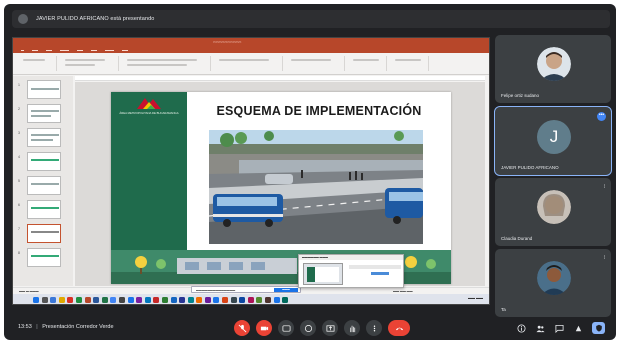 This screenshot has width=618, height=342. I want to click on present-icon, so click(330, 328).